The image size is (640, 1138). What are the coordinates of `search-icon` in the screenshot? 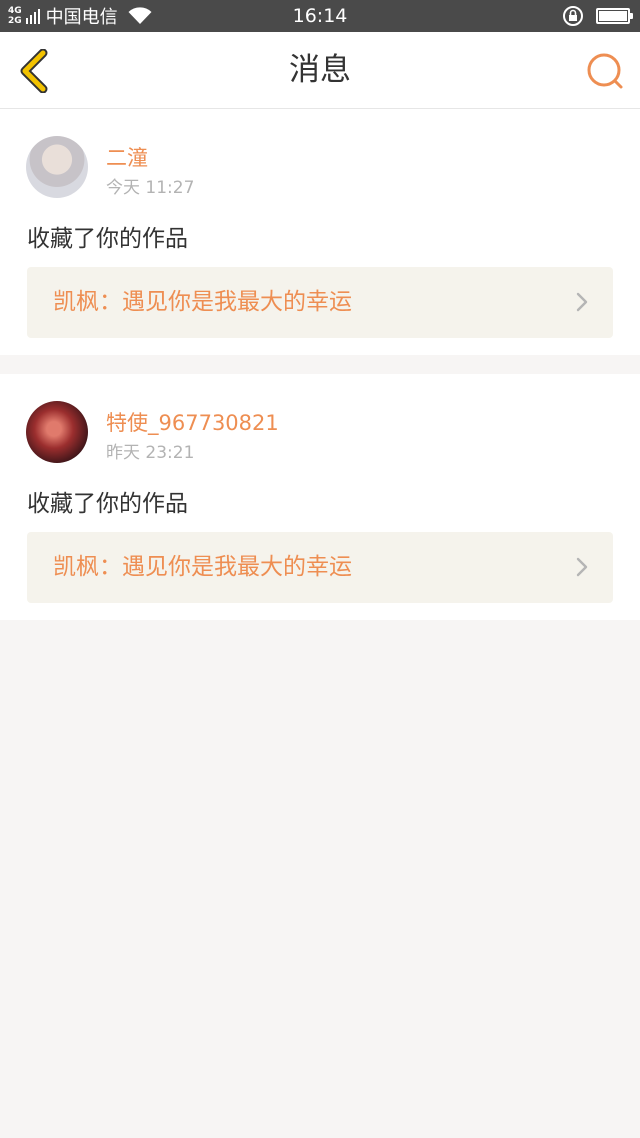 It's located at (605, 71).